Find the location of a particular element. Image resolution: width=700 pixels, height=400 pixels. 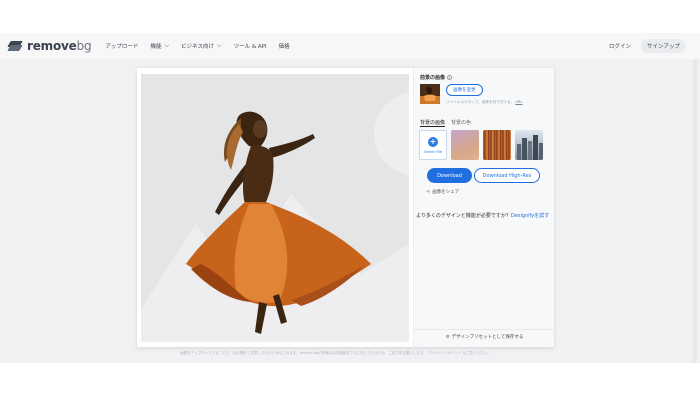

share-icon: ⋖ is located at coordinates (428, 192).